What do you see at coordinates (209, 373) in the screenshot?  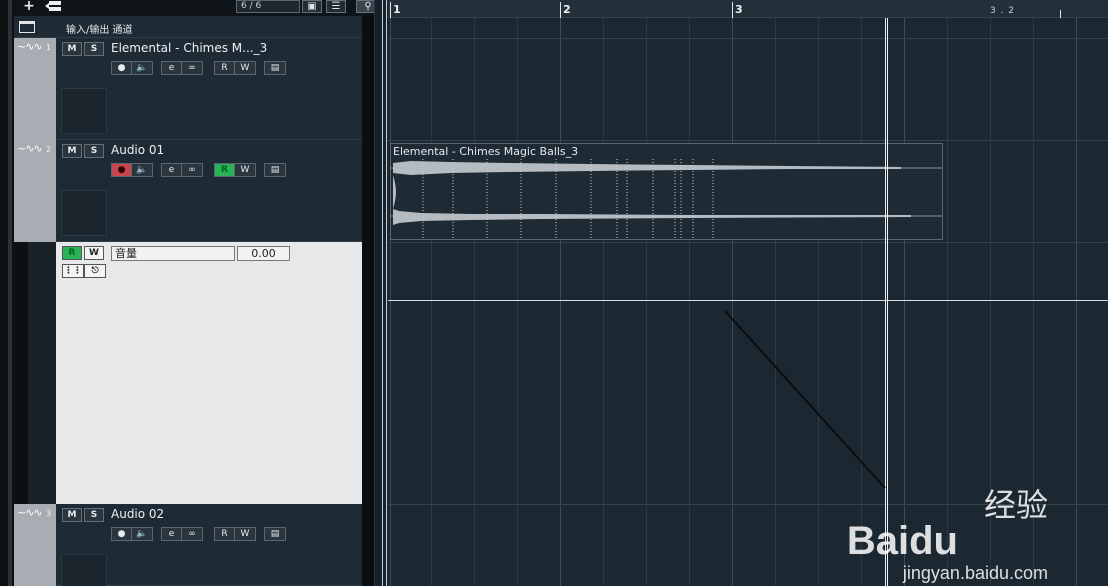 I see `automation-lane-panel: R W 音量 0.00 ⋮⋮ ⎋` at bounding box center [209, 373].